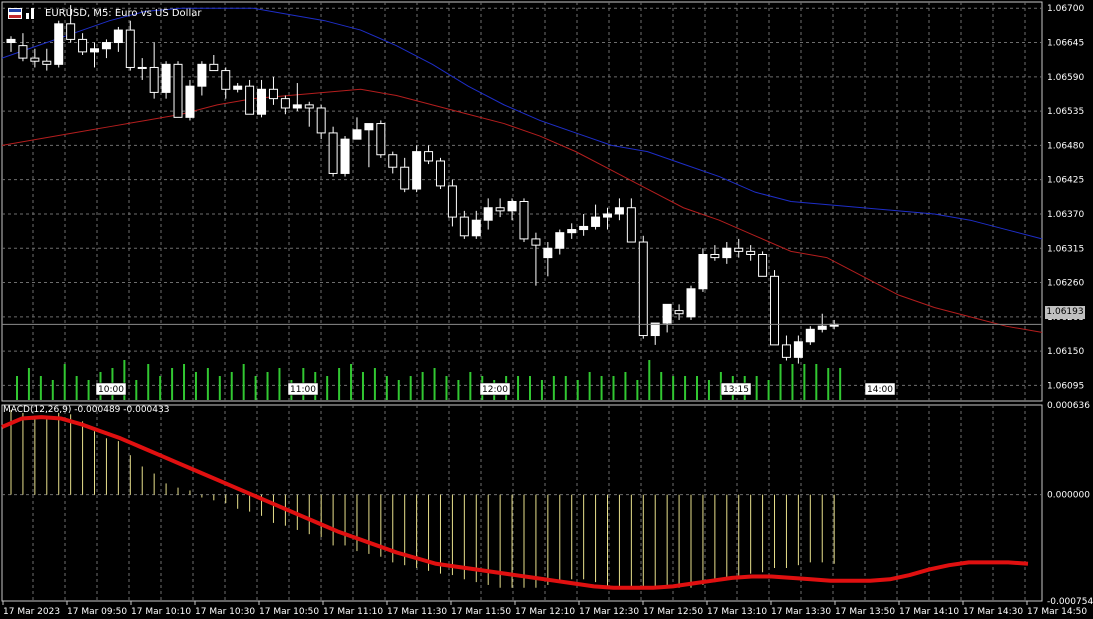 The width and height of the screenshot is (1093, 619). Describe the element at coordinates (736, 390) in the screenshot. I see `time-marker-label: 13:15` at that location.